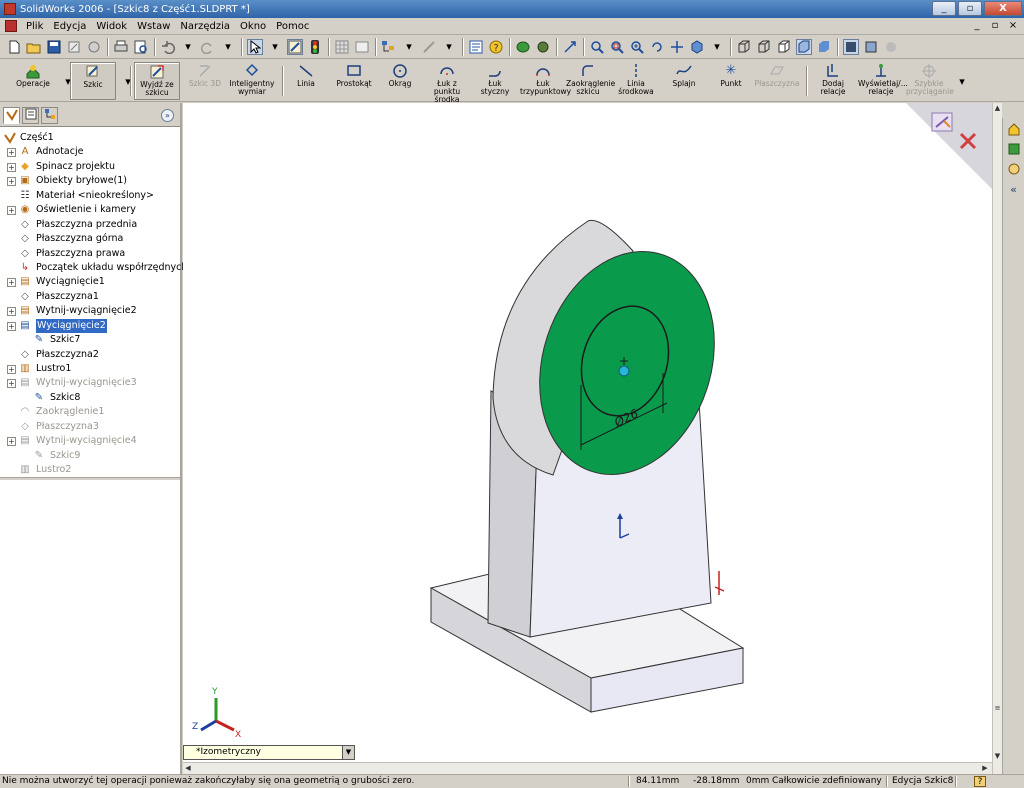 The height and width of the screenshot is (788, 1024). Describe the element at coordinates (10, 9) in the screenshot. I see `solidworks-app-icon` at that location.